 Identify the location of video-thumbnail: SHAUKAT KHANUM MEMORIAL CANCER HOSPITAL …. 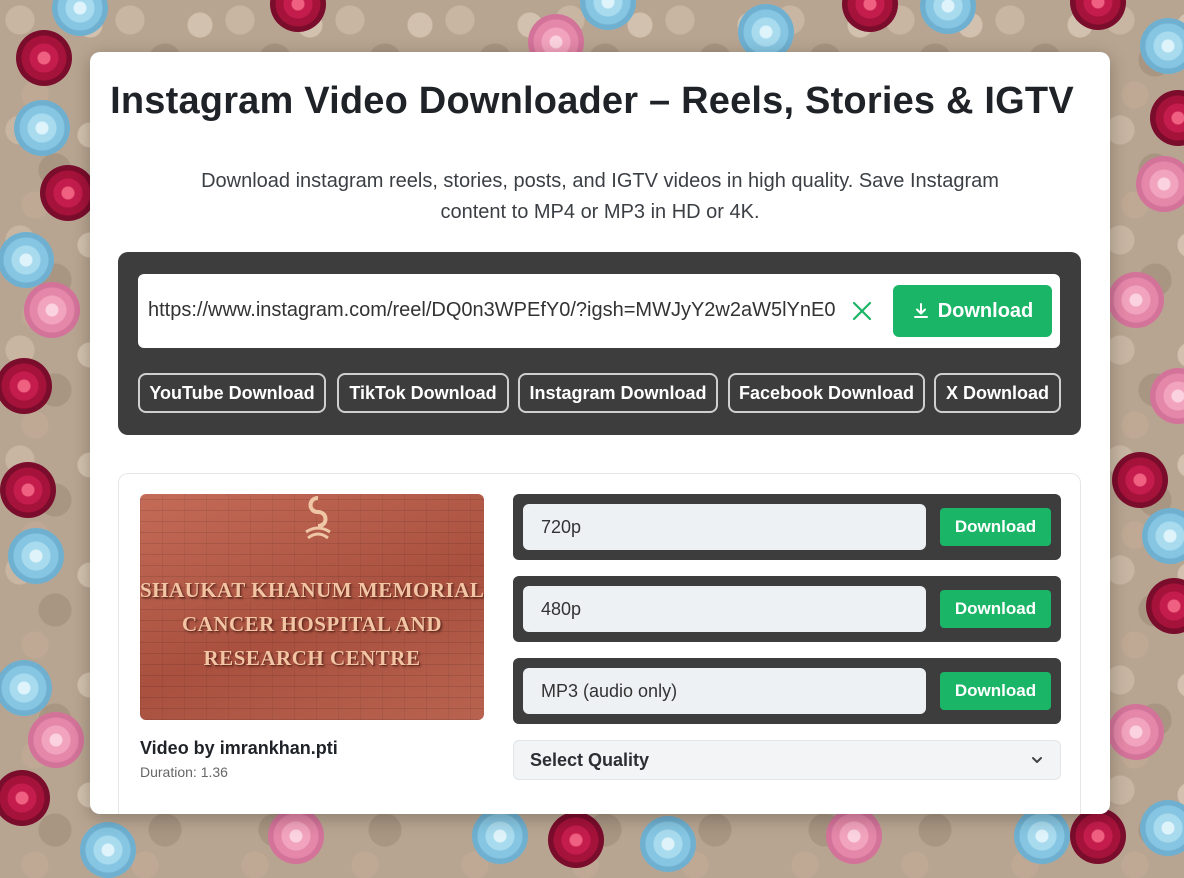
(312, 607).